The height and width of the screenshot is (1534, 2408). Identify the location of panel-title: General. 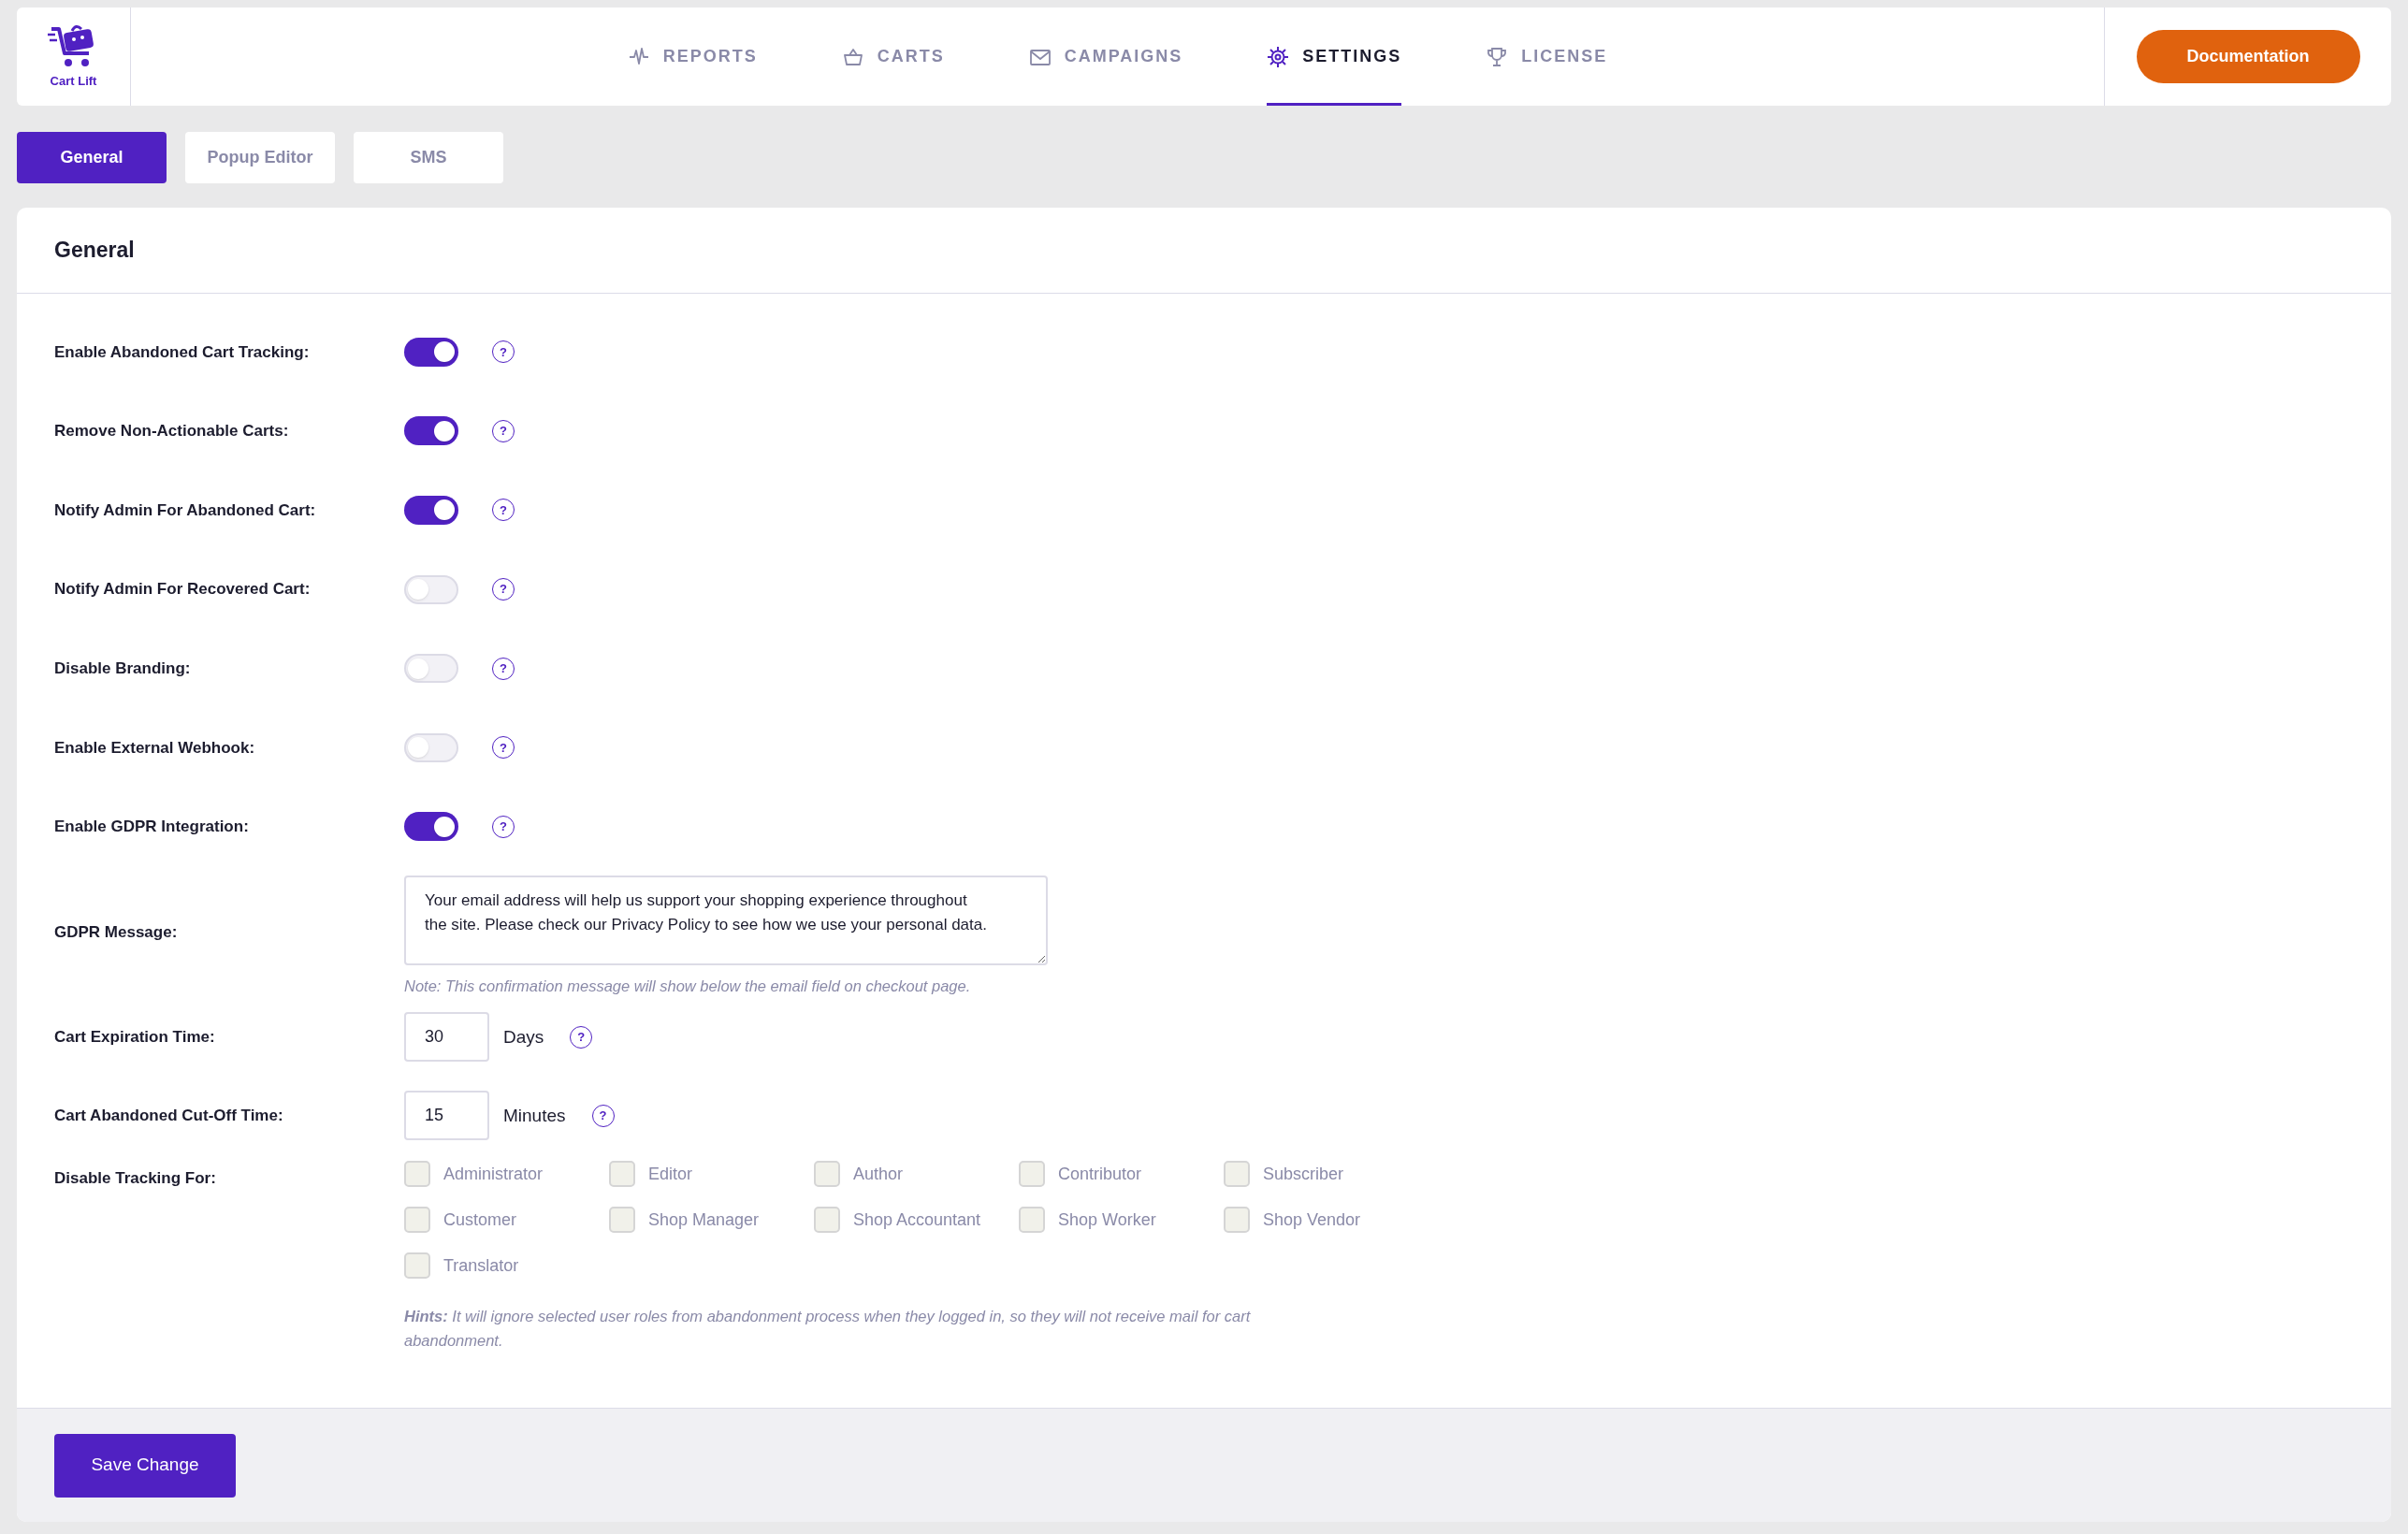
(95, 251).